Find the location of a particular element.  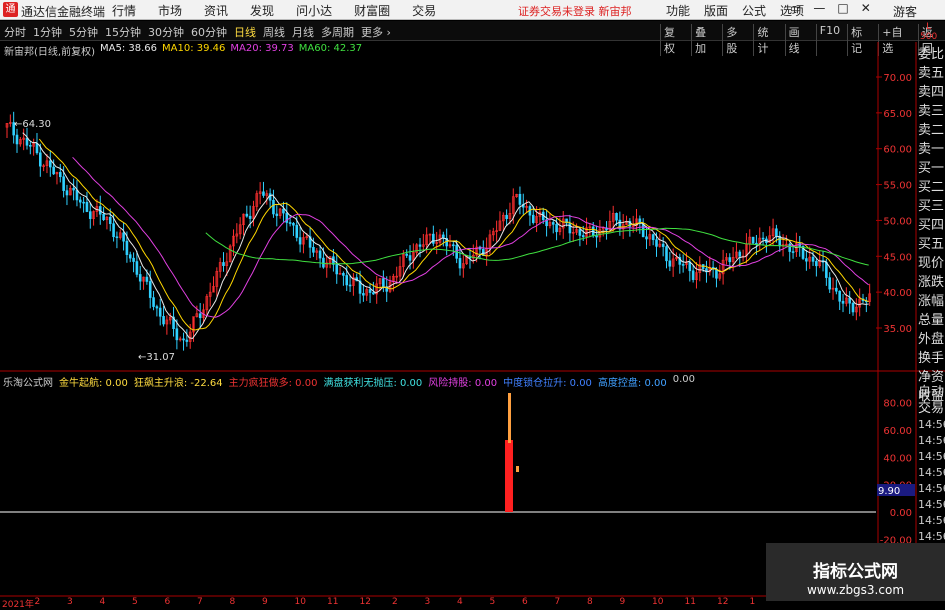

x-tick-label: 7 is located at coordinates (557, 602).